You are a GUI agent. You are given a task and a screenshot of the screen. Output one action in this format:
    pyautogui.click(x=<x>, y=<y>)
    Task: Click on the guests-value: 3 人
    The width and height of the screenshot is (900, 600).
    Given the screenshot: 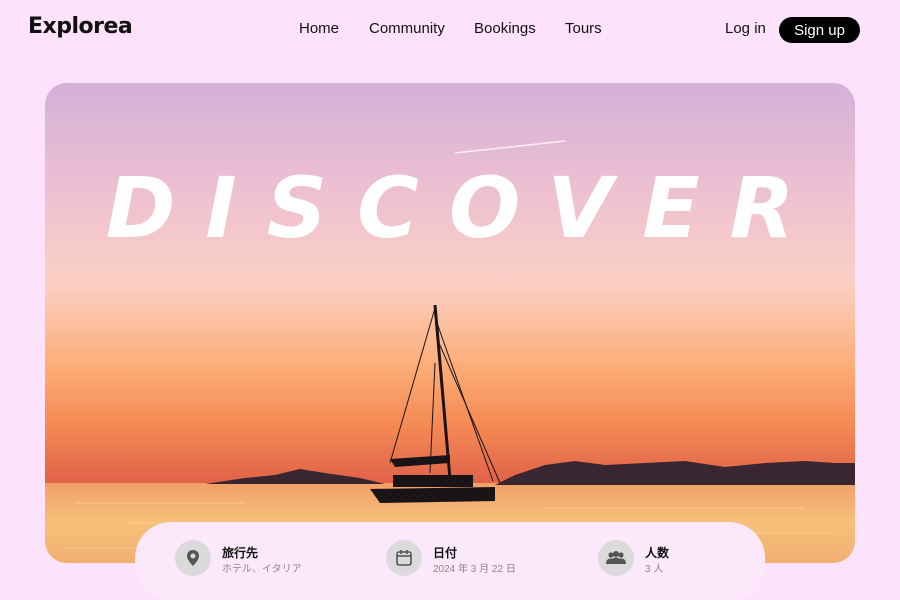 What is the action you would take?
    pyautogui.click(x=654, y=569)
    